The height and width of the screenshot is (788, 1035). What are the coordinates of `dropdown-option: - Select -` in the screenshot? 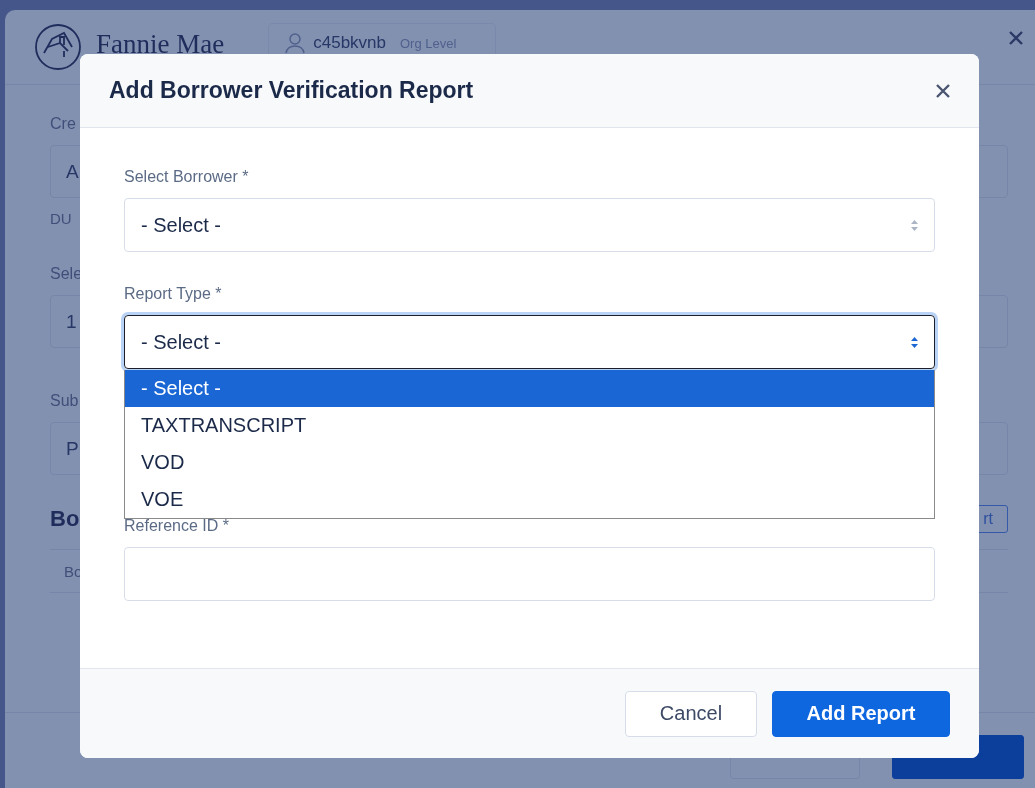 It's located at (529, 388).